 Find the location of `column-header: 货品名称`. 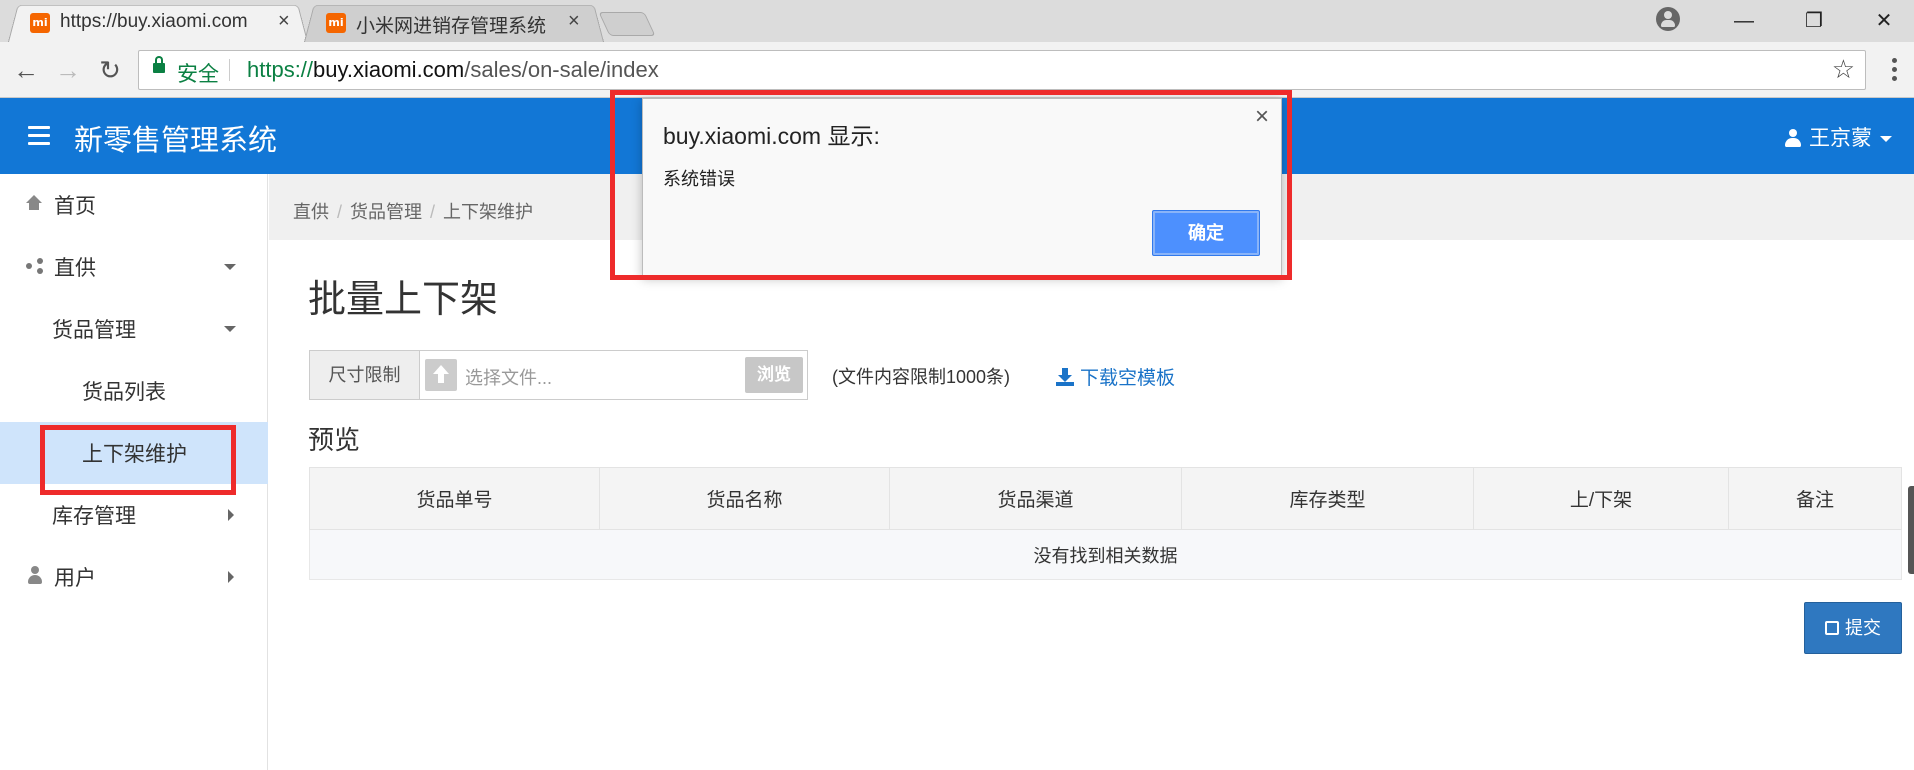

column-header: 货品名称 is located at coordinates (744, 498).